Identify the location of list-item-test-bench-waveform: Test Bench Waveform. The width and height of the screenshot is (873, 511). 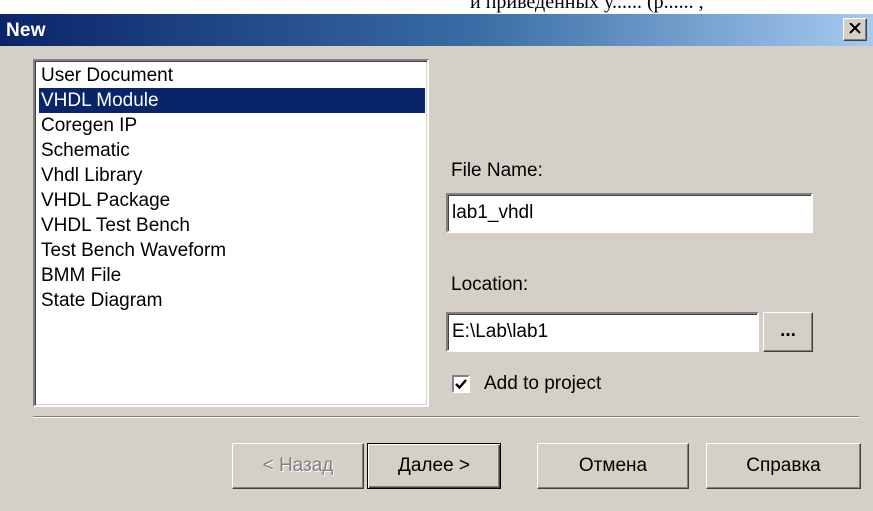
(232, 250).